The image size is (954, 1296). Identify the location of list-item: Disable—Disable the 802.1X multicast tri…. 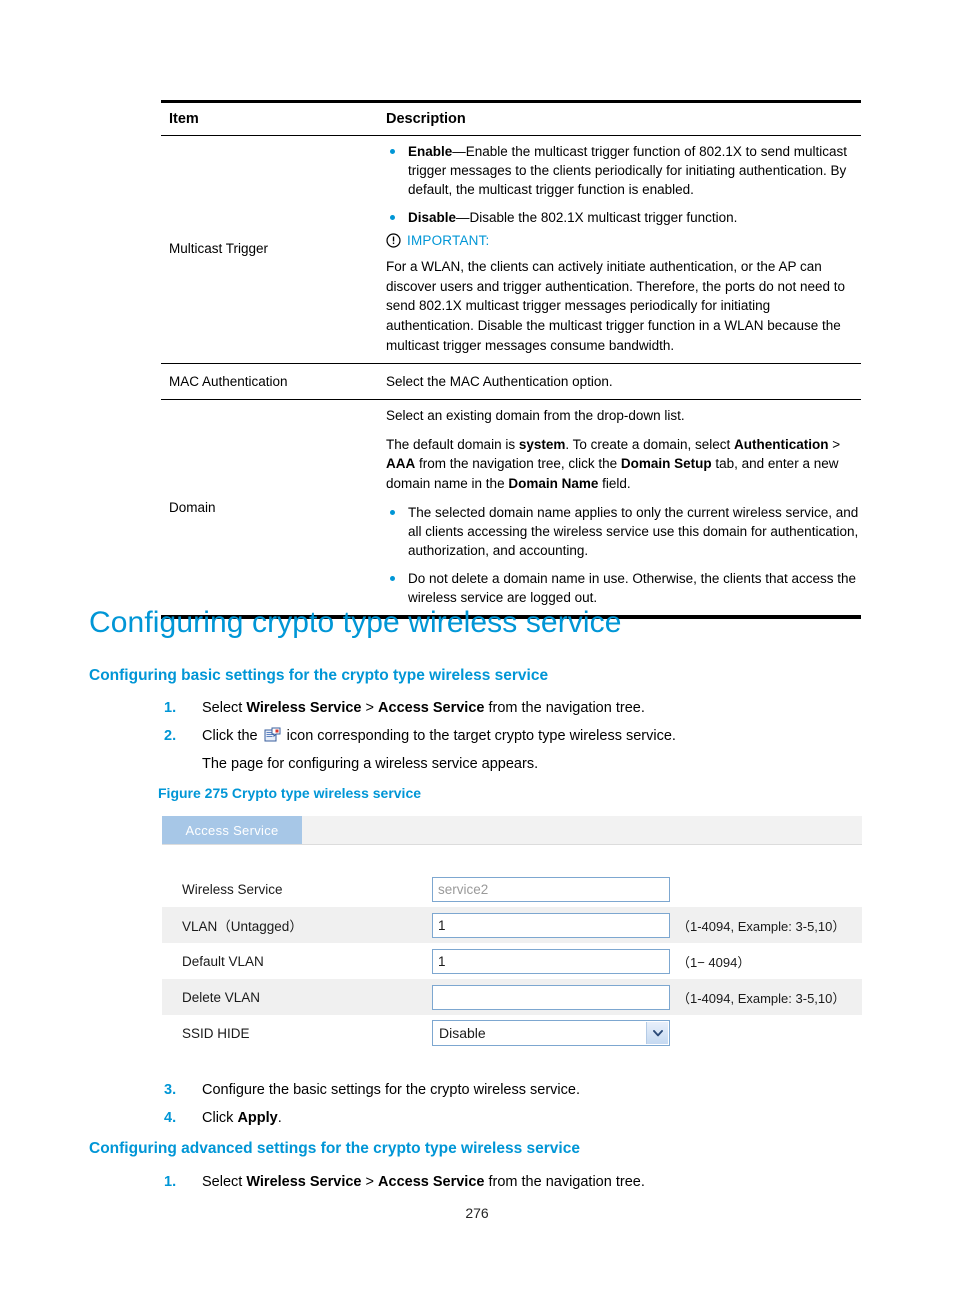
(623, 217).